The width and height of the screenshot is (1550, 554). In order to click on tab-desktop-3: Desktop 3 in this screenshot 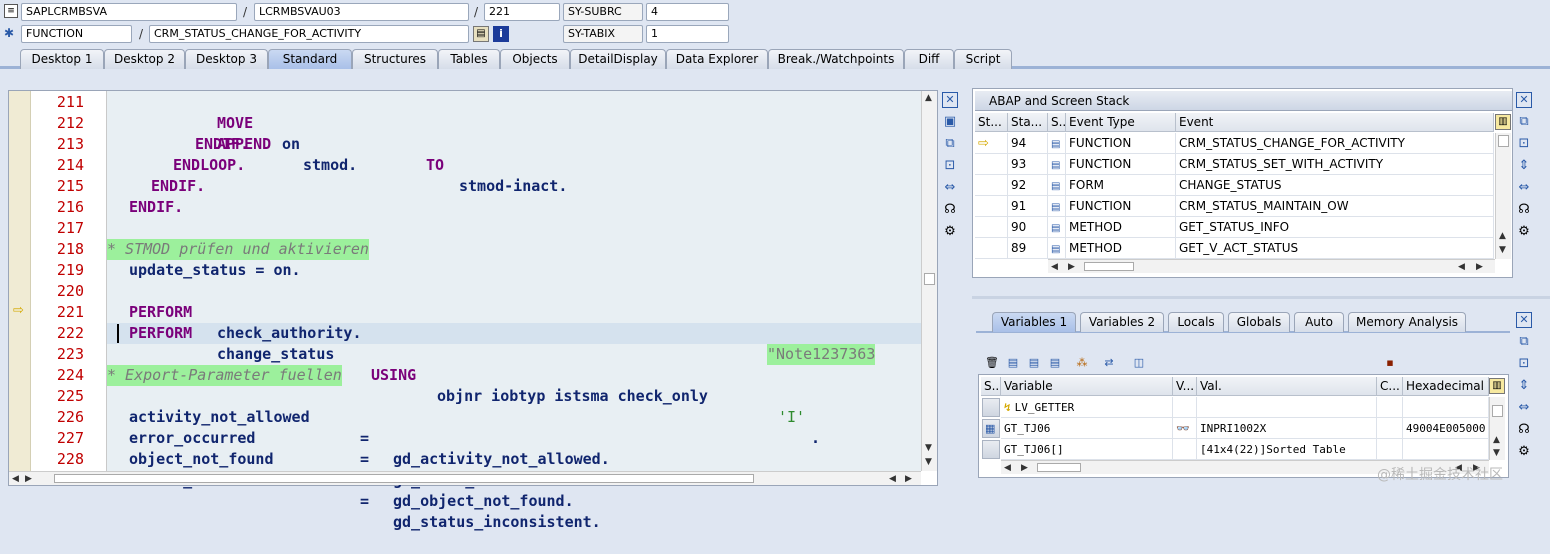, I will do `click(226, 59)`.